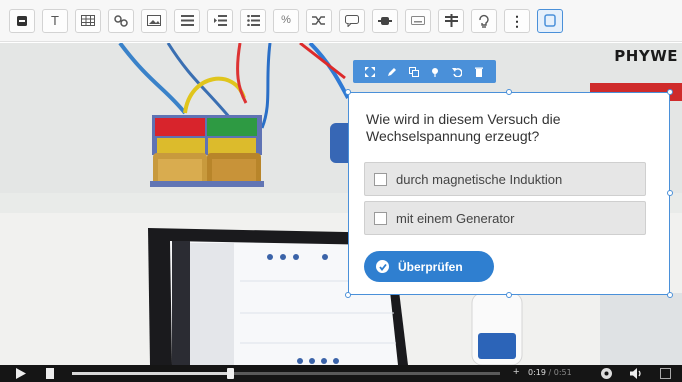 The width and height of the screenshot is (682, 382). I want to click on answer-label: durch magnetische Induktion, so click(479, 179).